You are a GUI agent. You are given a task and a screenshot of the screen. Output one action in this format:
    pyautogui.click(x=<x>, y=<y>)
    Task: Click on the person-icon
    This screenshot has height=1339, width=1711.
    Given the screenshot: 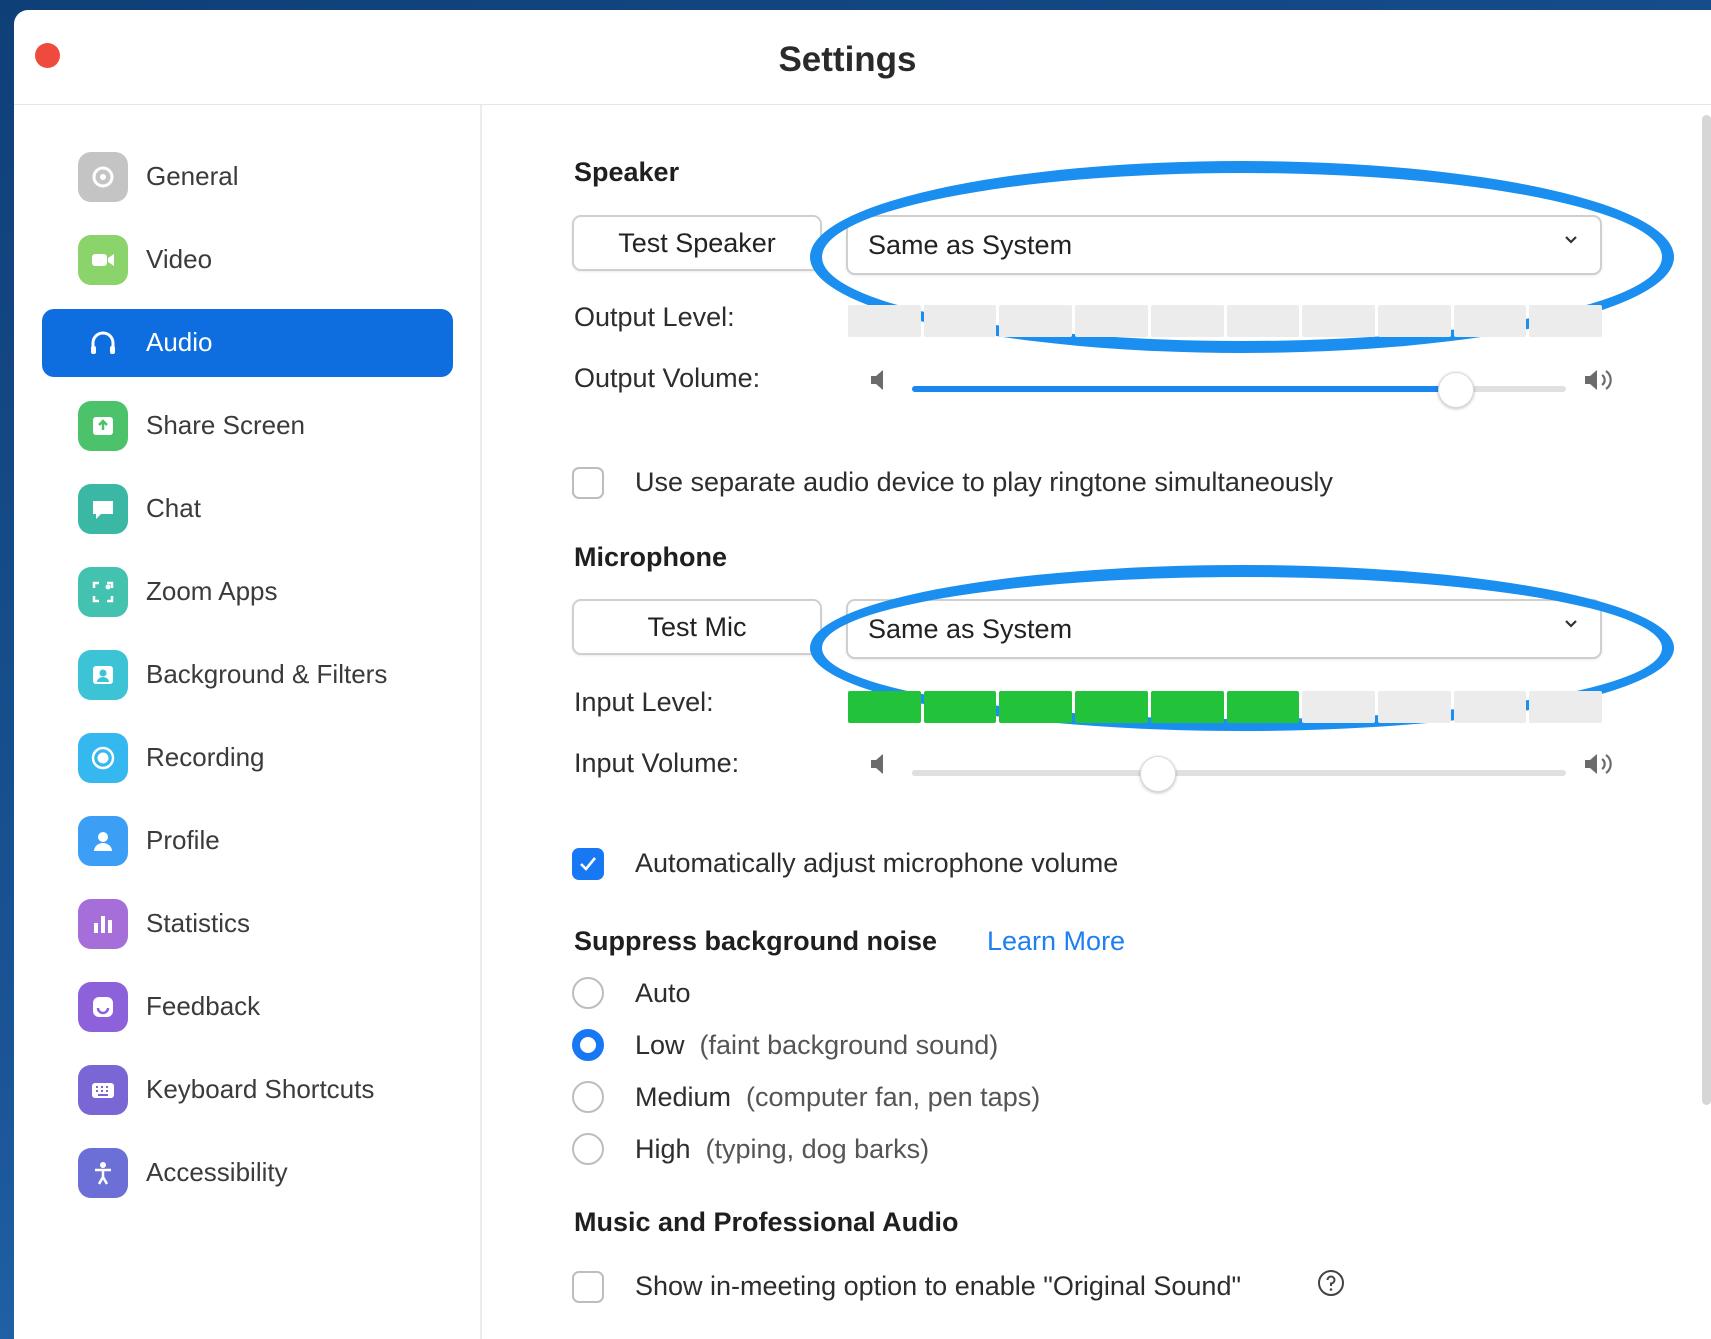 What is the action you would take?
    pyautogui.click(x=103, y=841)
    